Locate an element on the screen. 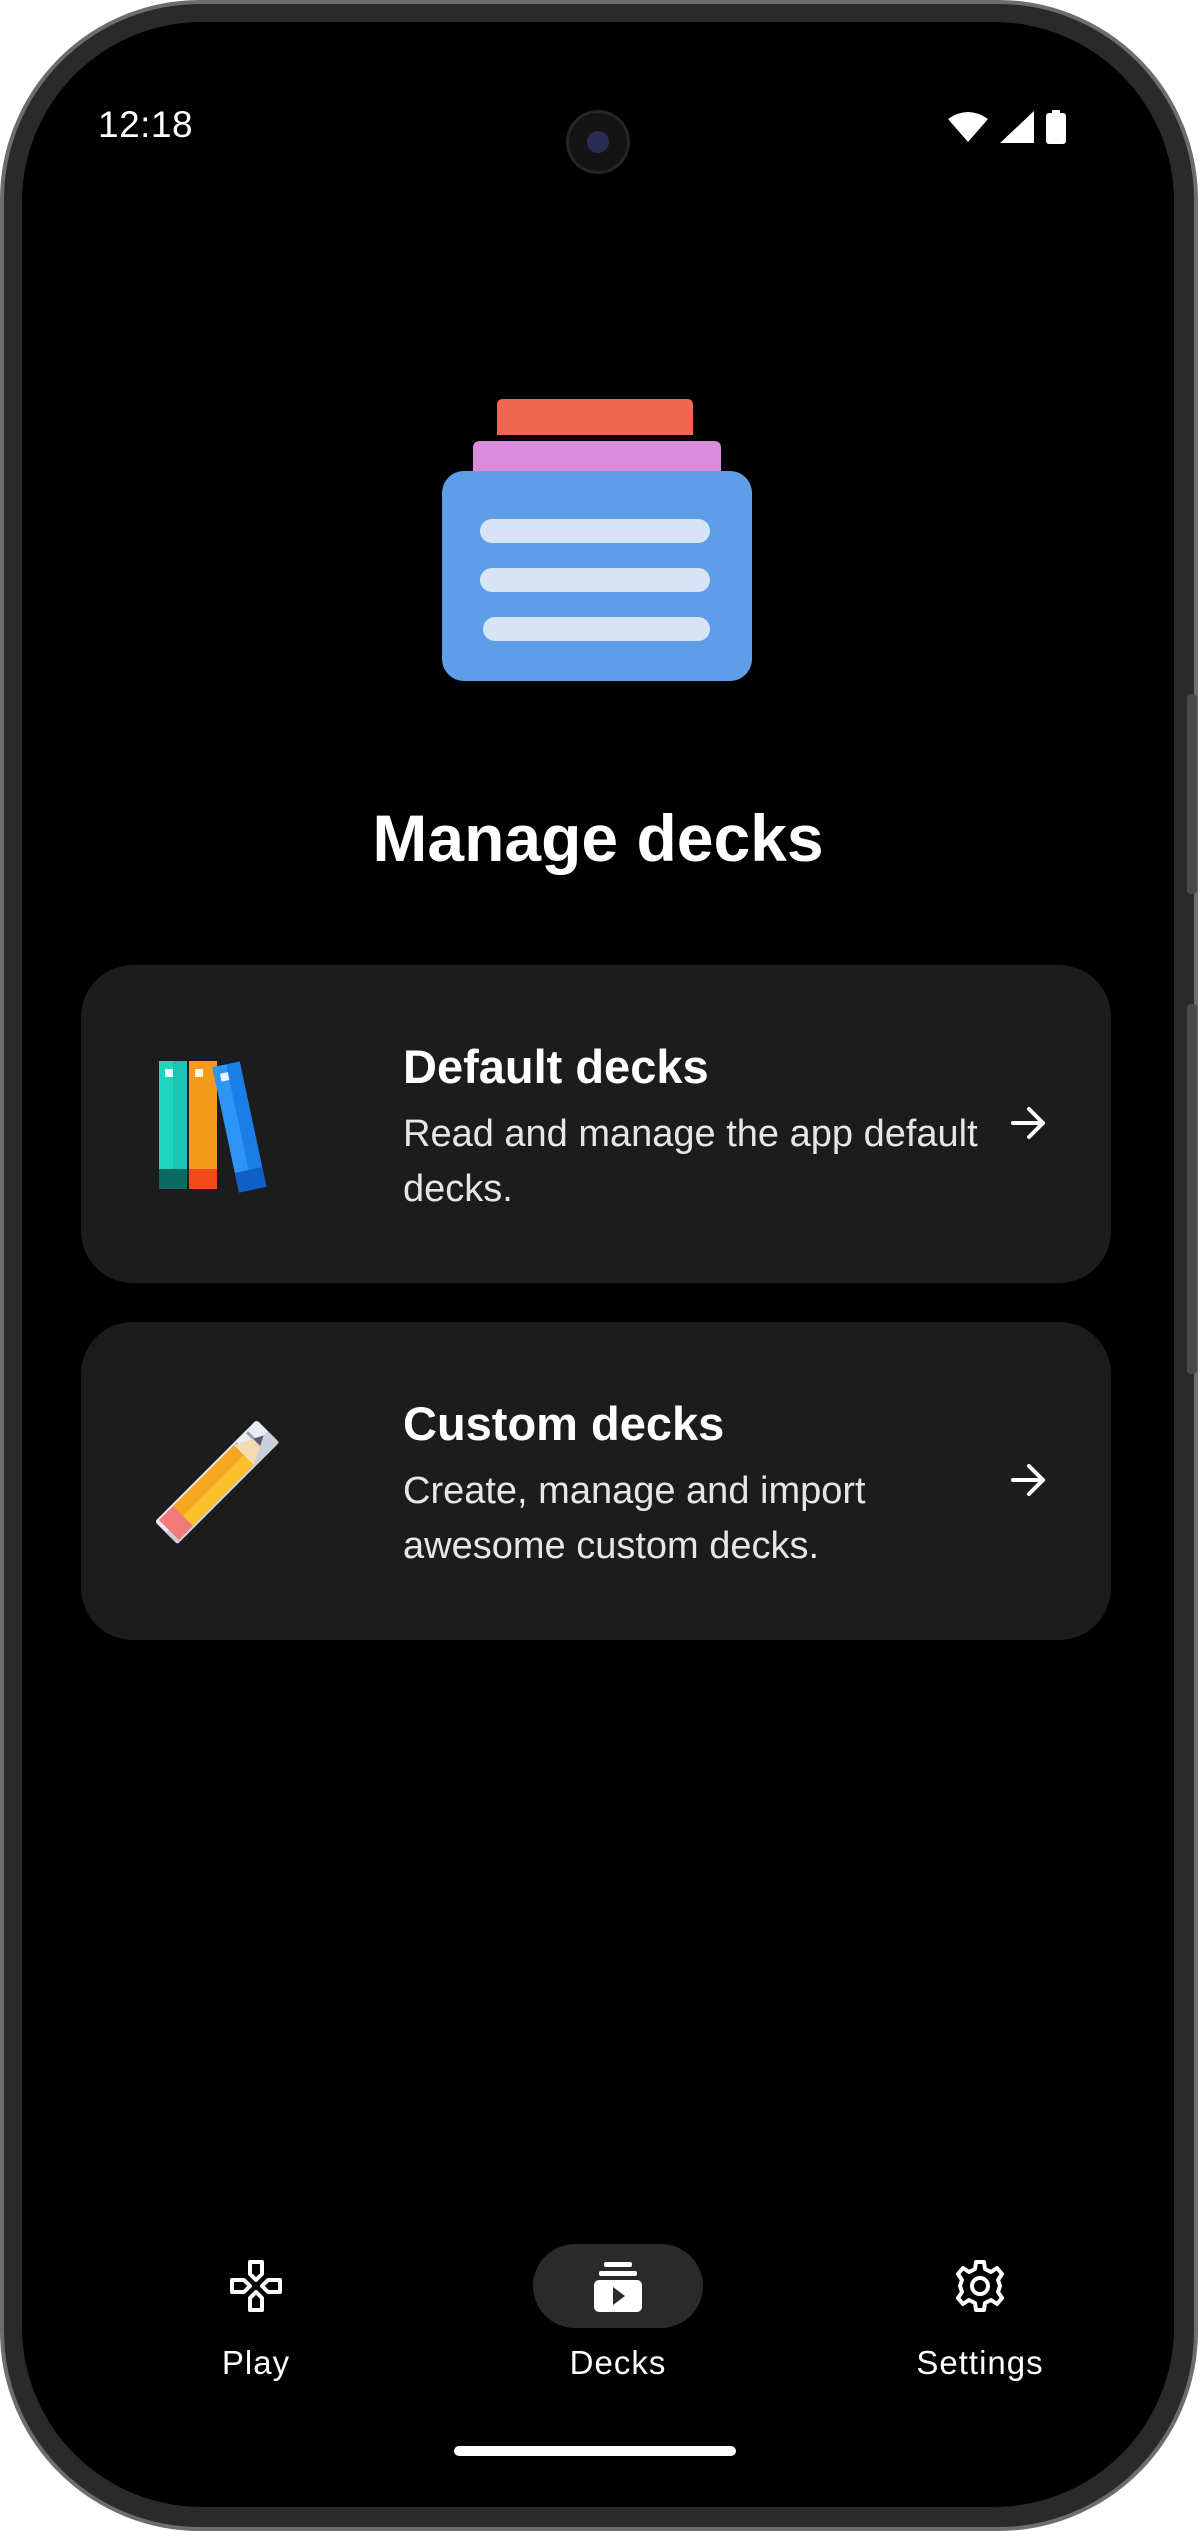 The image size is (1198, 2531). gamepad-icon is located at coordinates (256, 2286).